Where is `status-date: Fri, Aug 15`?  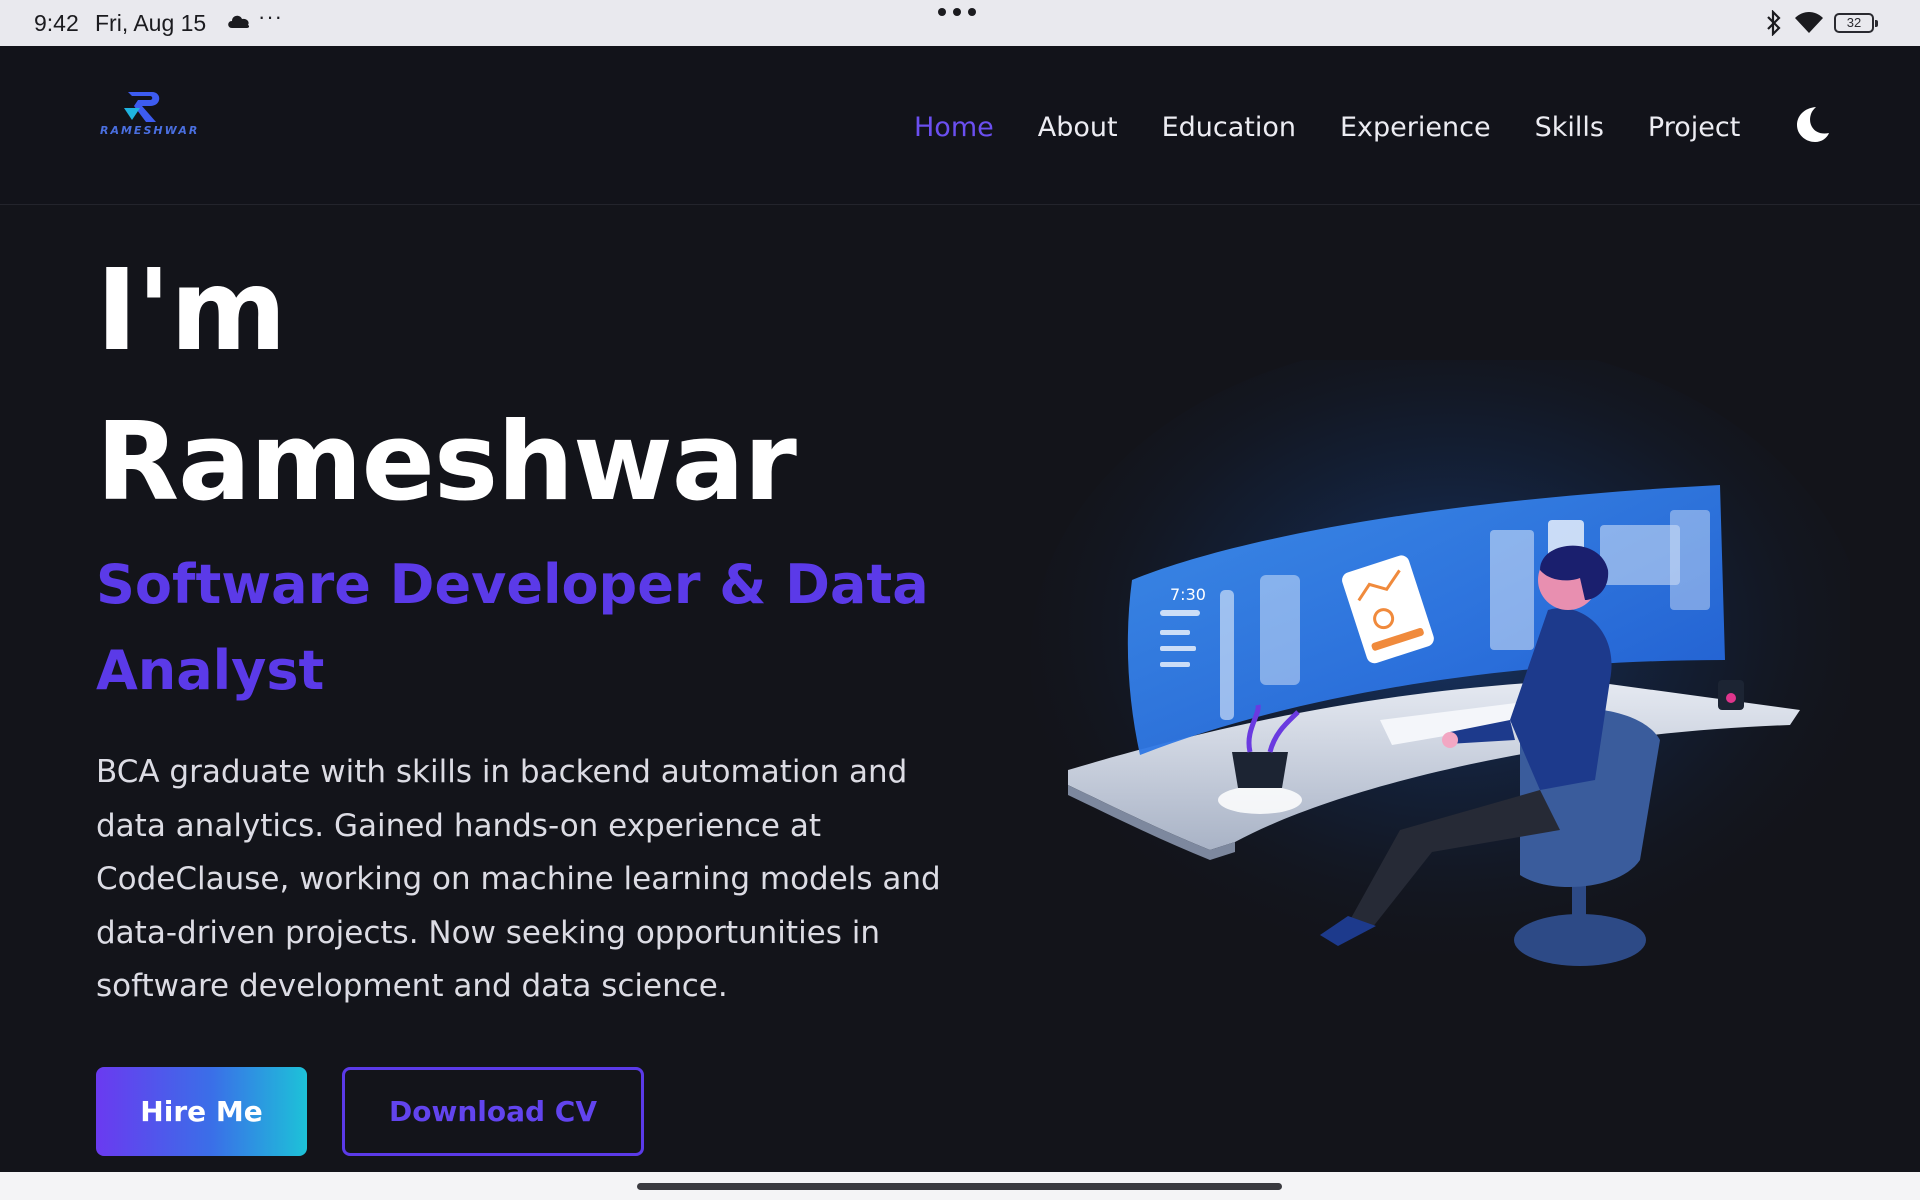 status-date: Fri, Aug 15 is located at coordinates (151, 23).